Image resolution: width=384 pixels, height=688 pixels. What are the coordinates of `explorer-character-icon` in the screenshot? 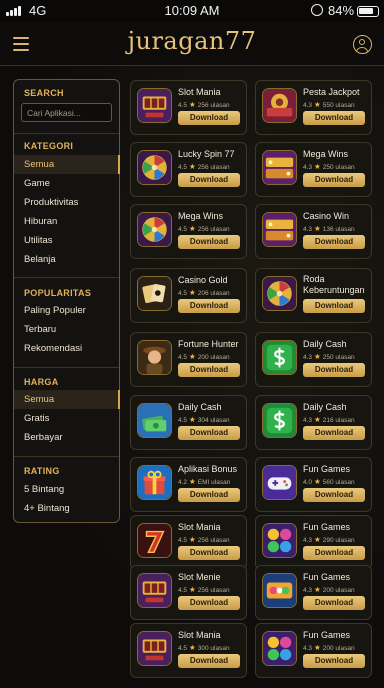 It's located at (154, 357).